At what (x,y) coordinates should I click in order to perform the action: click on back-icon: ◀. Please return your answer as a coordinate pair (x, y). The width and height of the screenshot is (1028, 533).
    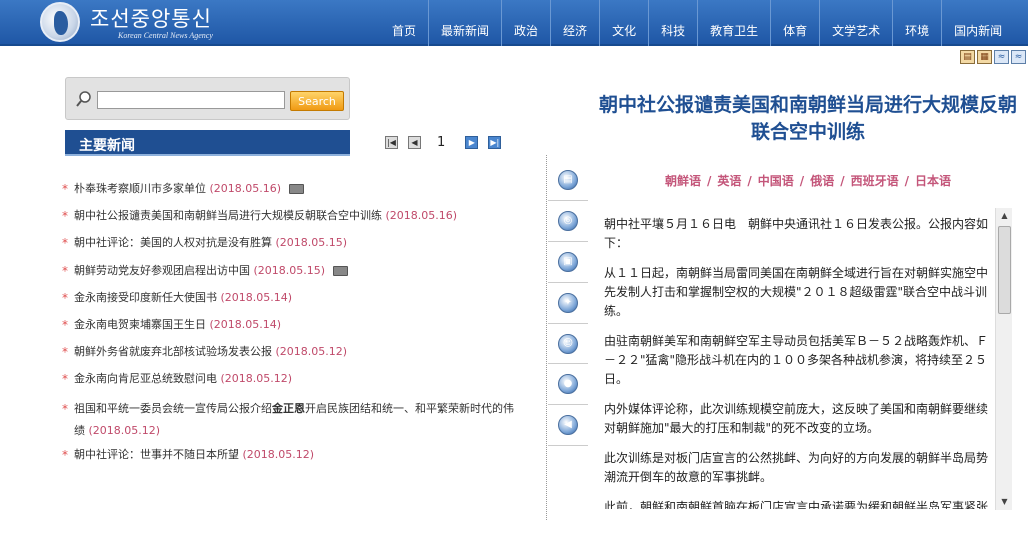
    Looking at the image, I should click on (568, 425).